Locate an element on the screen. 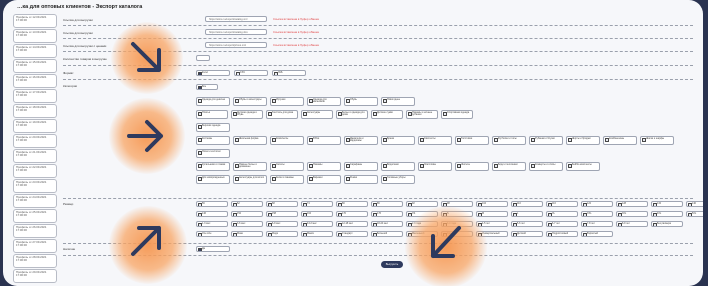  size-checkbox: Без размера is located at coordinates (667, 224).